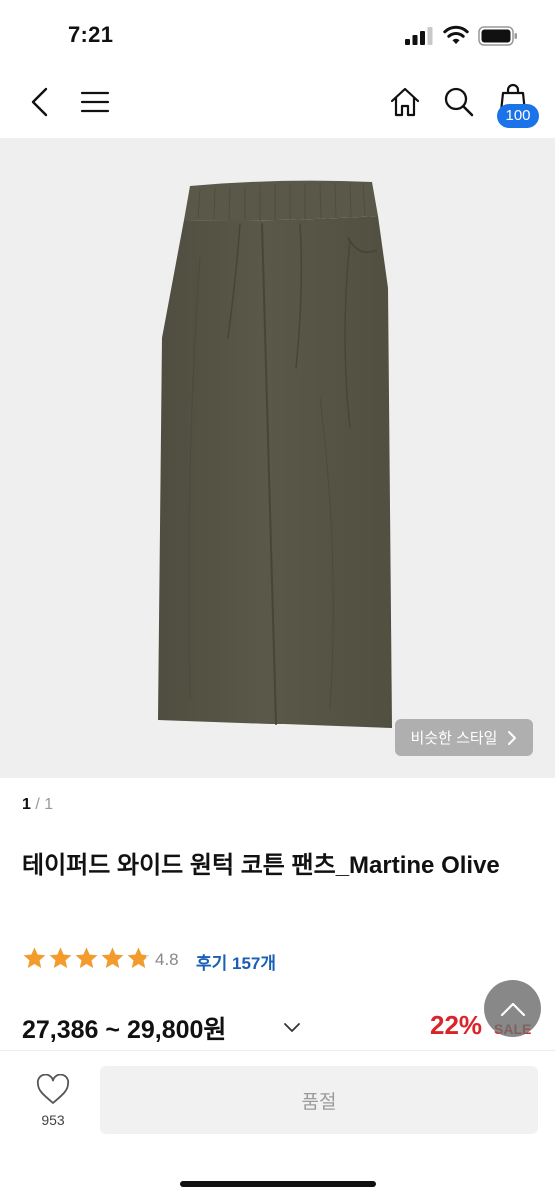  What do you see at coordinates (53, 1120) in the screenshot?
I see `like-count: 953` at bounding box center [53, 1120].